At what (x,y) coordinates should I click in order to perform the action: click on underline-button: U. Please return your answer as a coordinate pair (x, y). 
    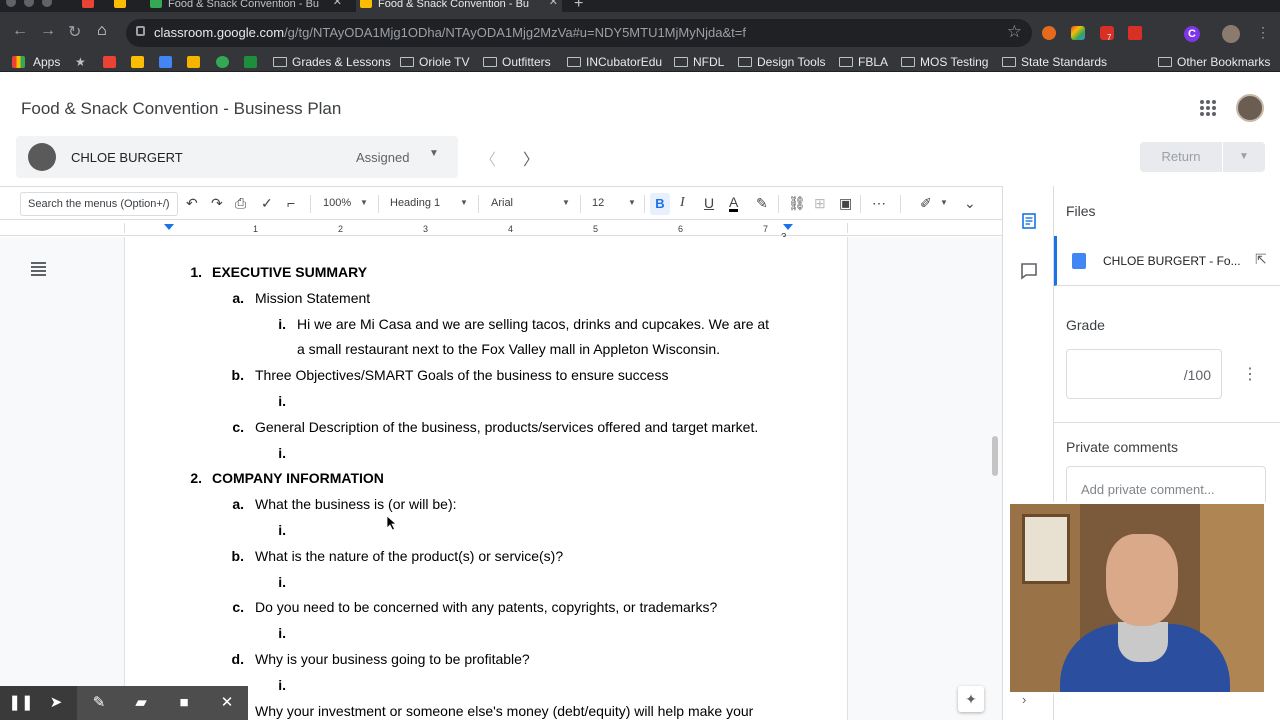
    Looking at the image, I should click on (709, 203).